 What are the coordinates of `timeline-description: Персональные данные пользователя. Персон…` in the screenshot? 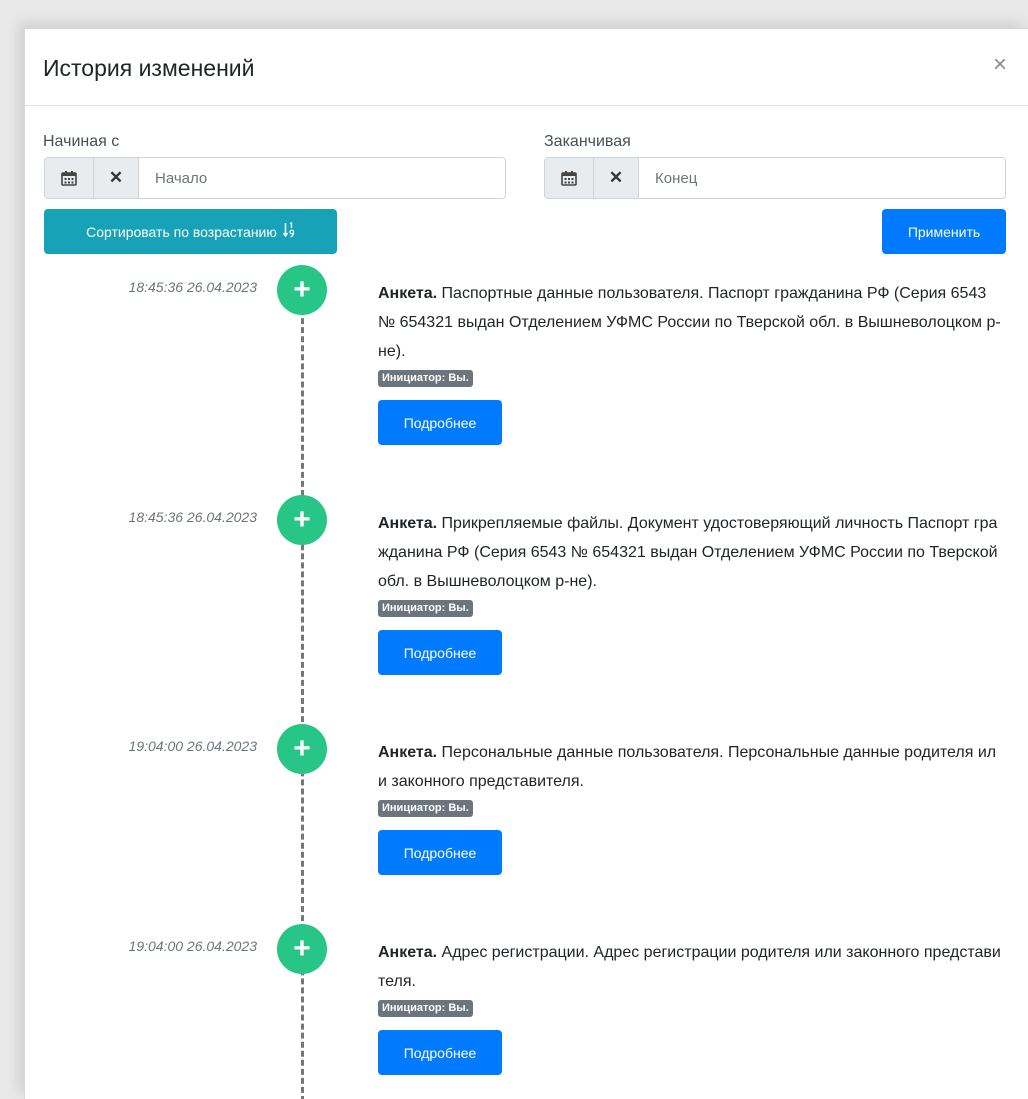 It's located at (687, 767).